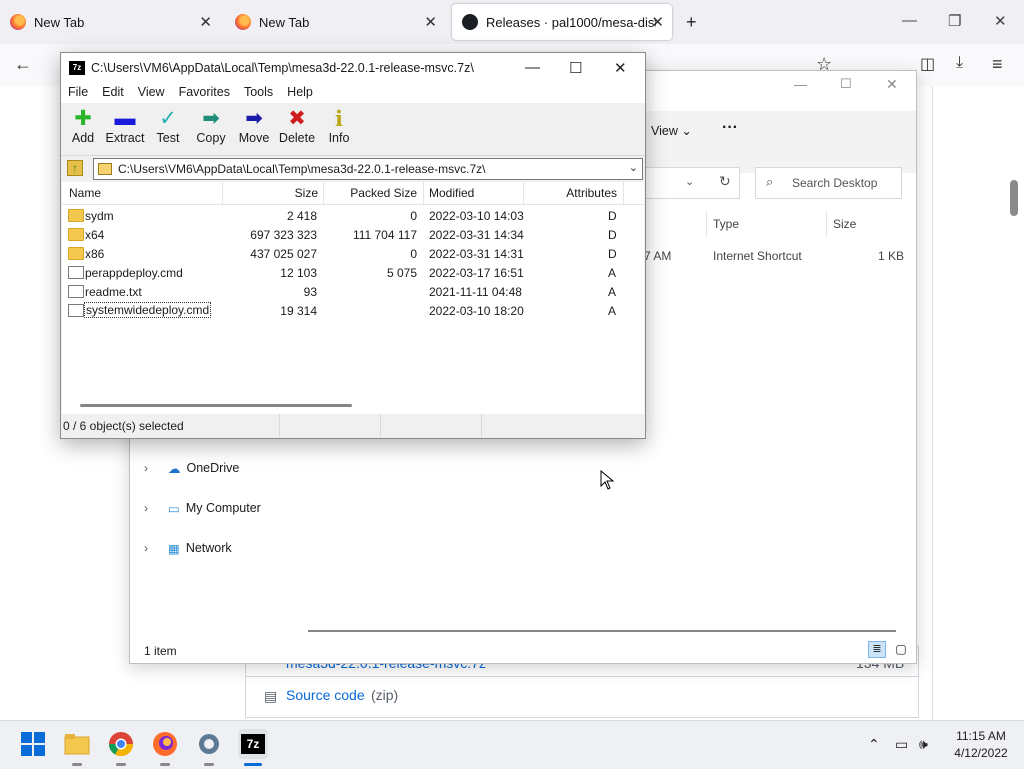 The image size is (1024, 769). I want to click on file-date: 7 AM, so click(658, 256).